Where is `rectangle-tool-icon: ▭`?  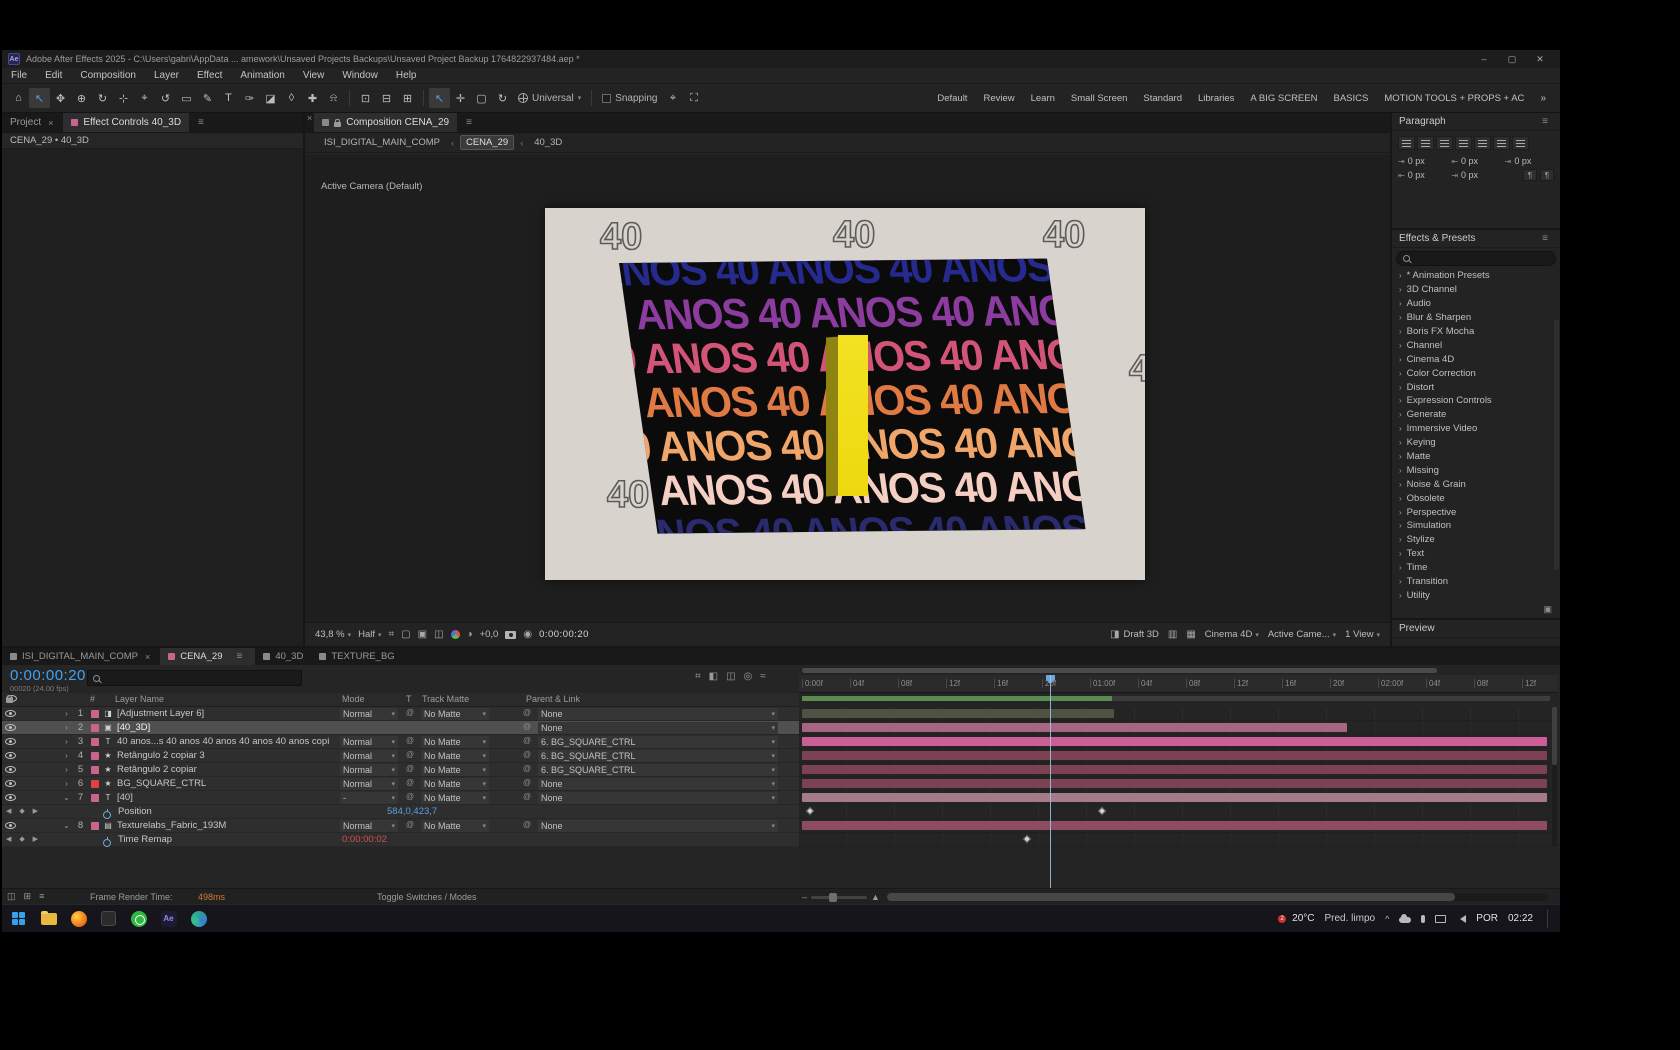 rectangle-tool-icon: ▭ is located at coordinates (186, 98).